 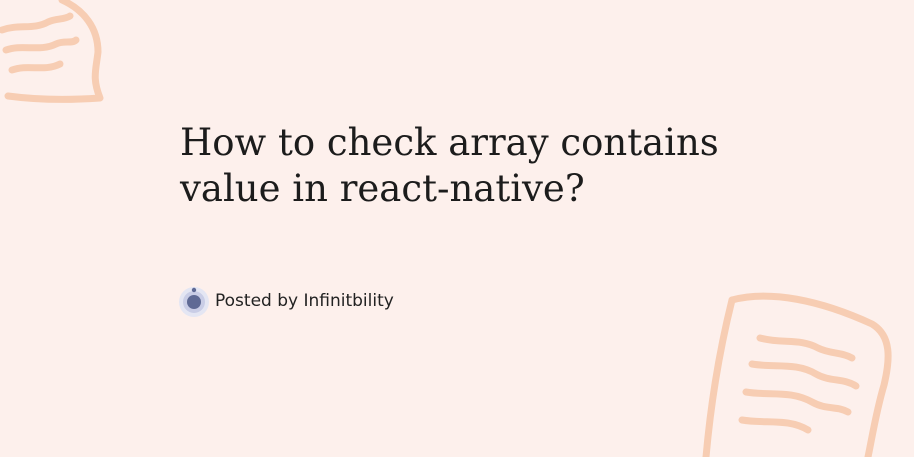 What do you see at coordinates (194, 302) in the screenshot?
I see `author-avatar-icon` at bounding box center [194, 302].